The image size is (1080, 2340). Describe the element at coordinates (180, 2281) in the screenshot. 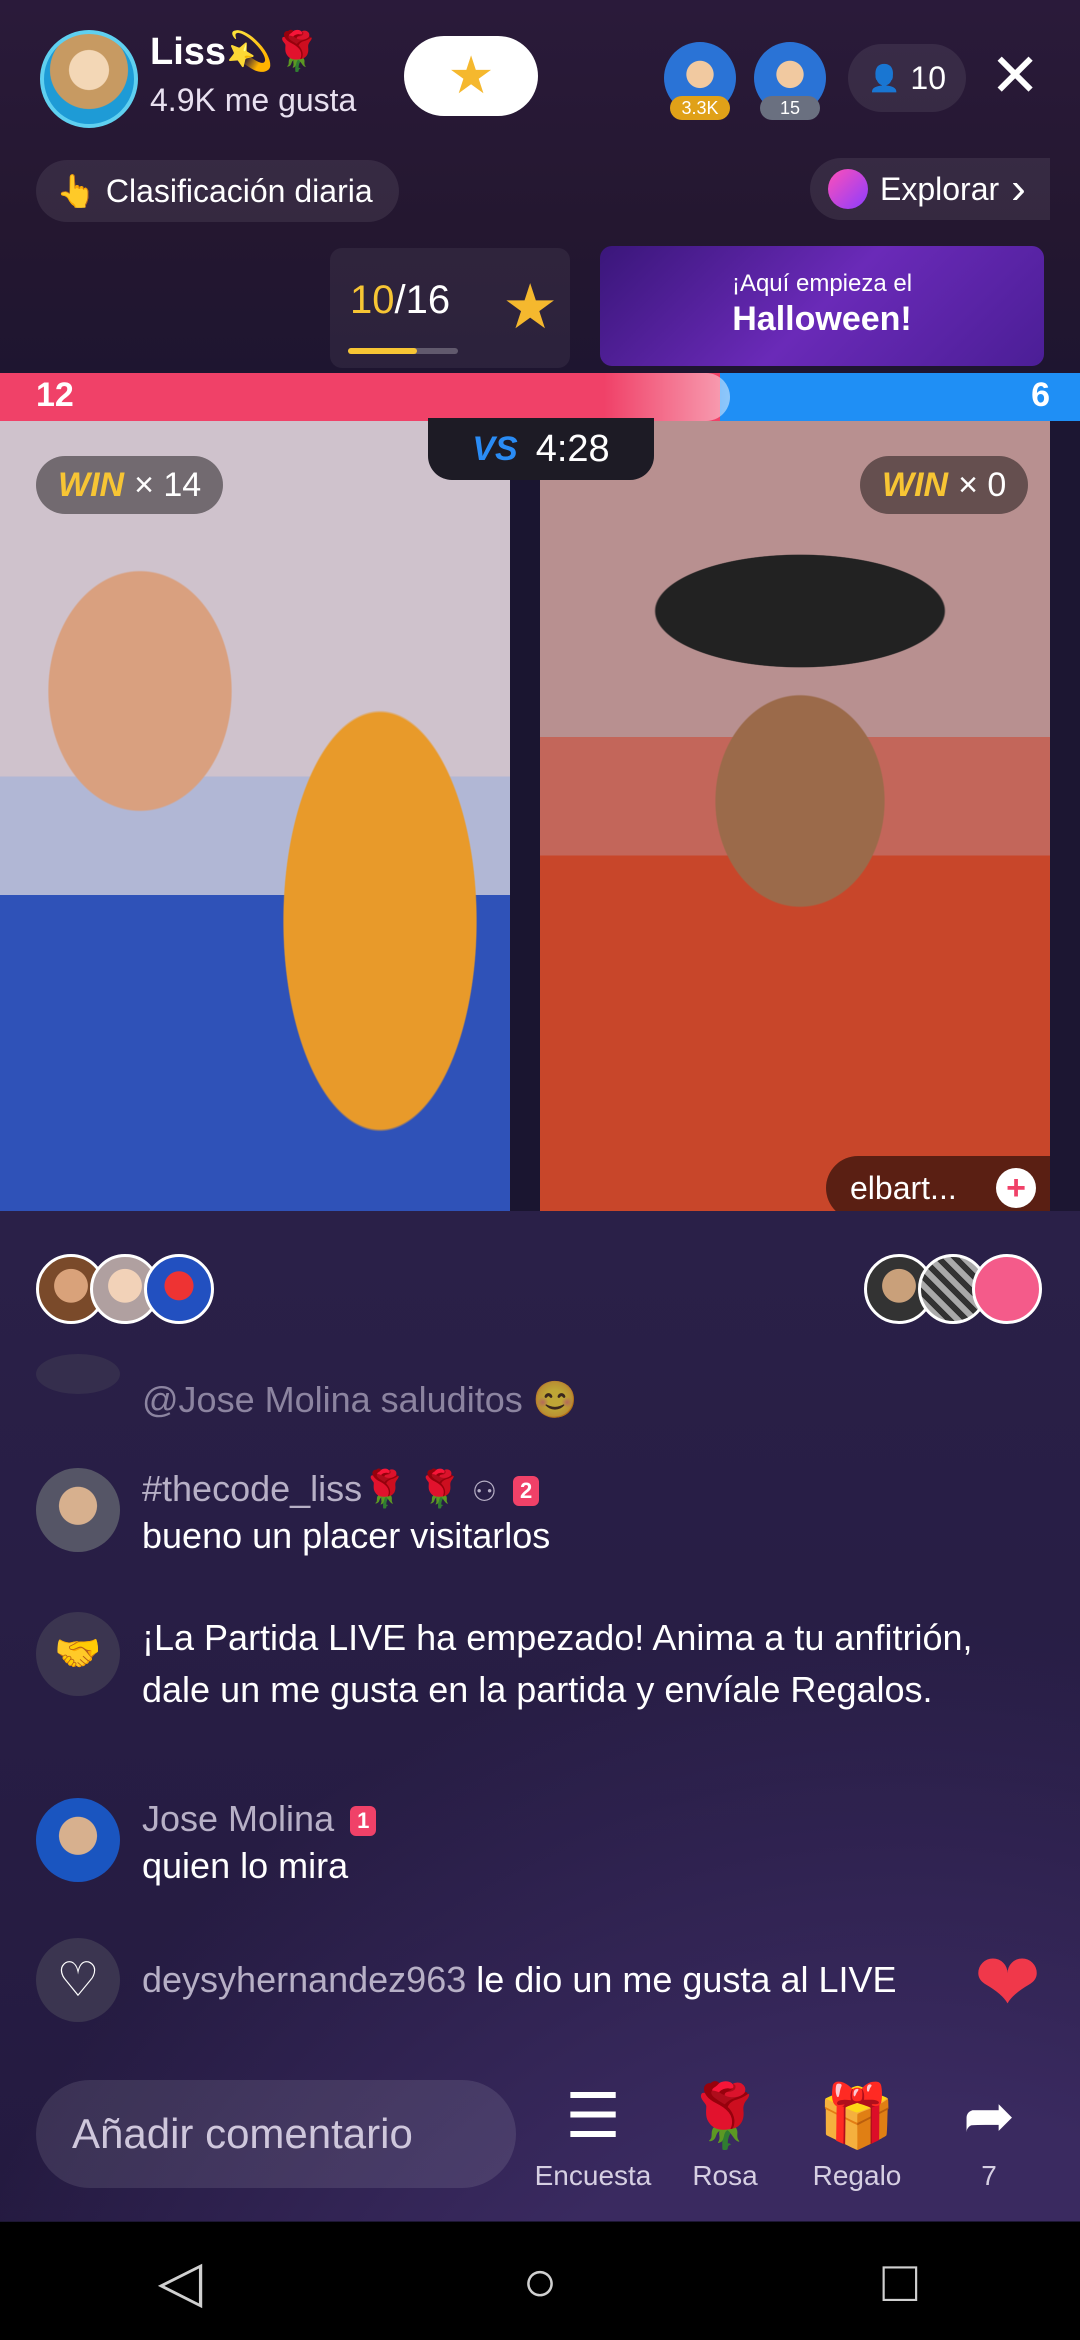

I see `back-icon: ◁` at that location.